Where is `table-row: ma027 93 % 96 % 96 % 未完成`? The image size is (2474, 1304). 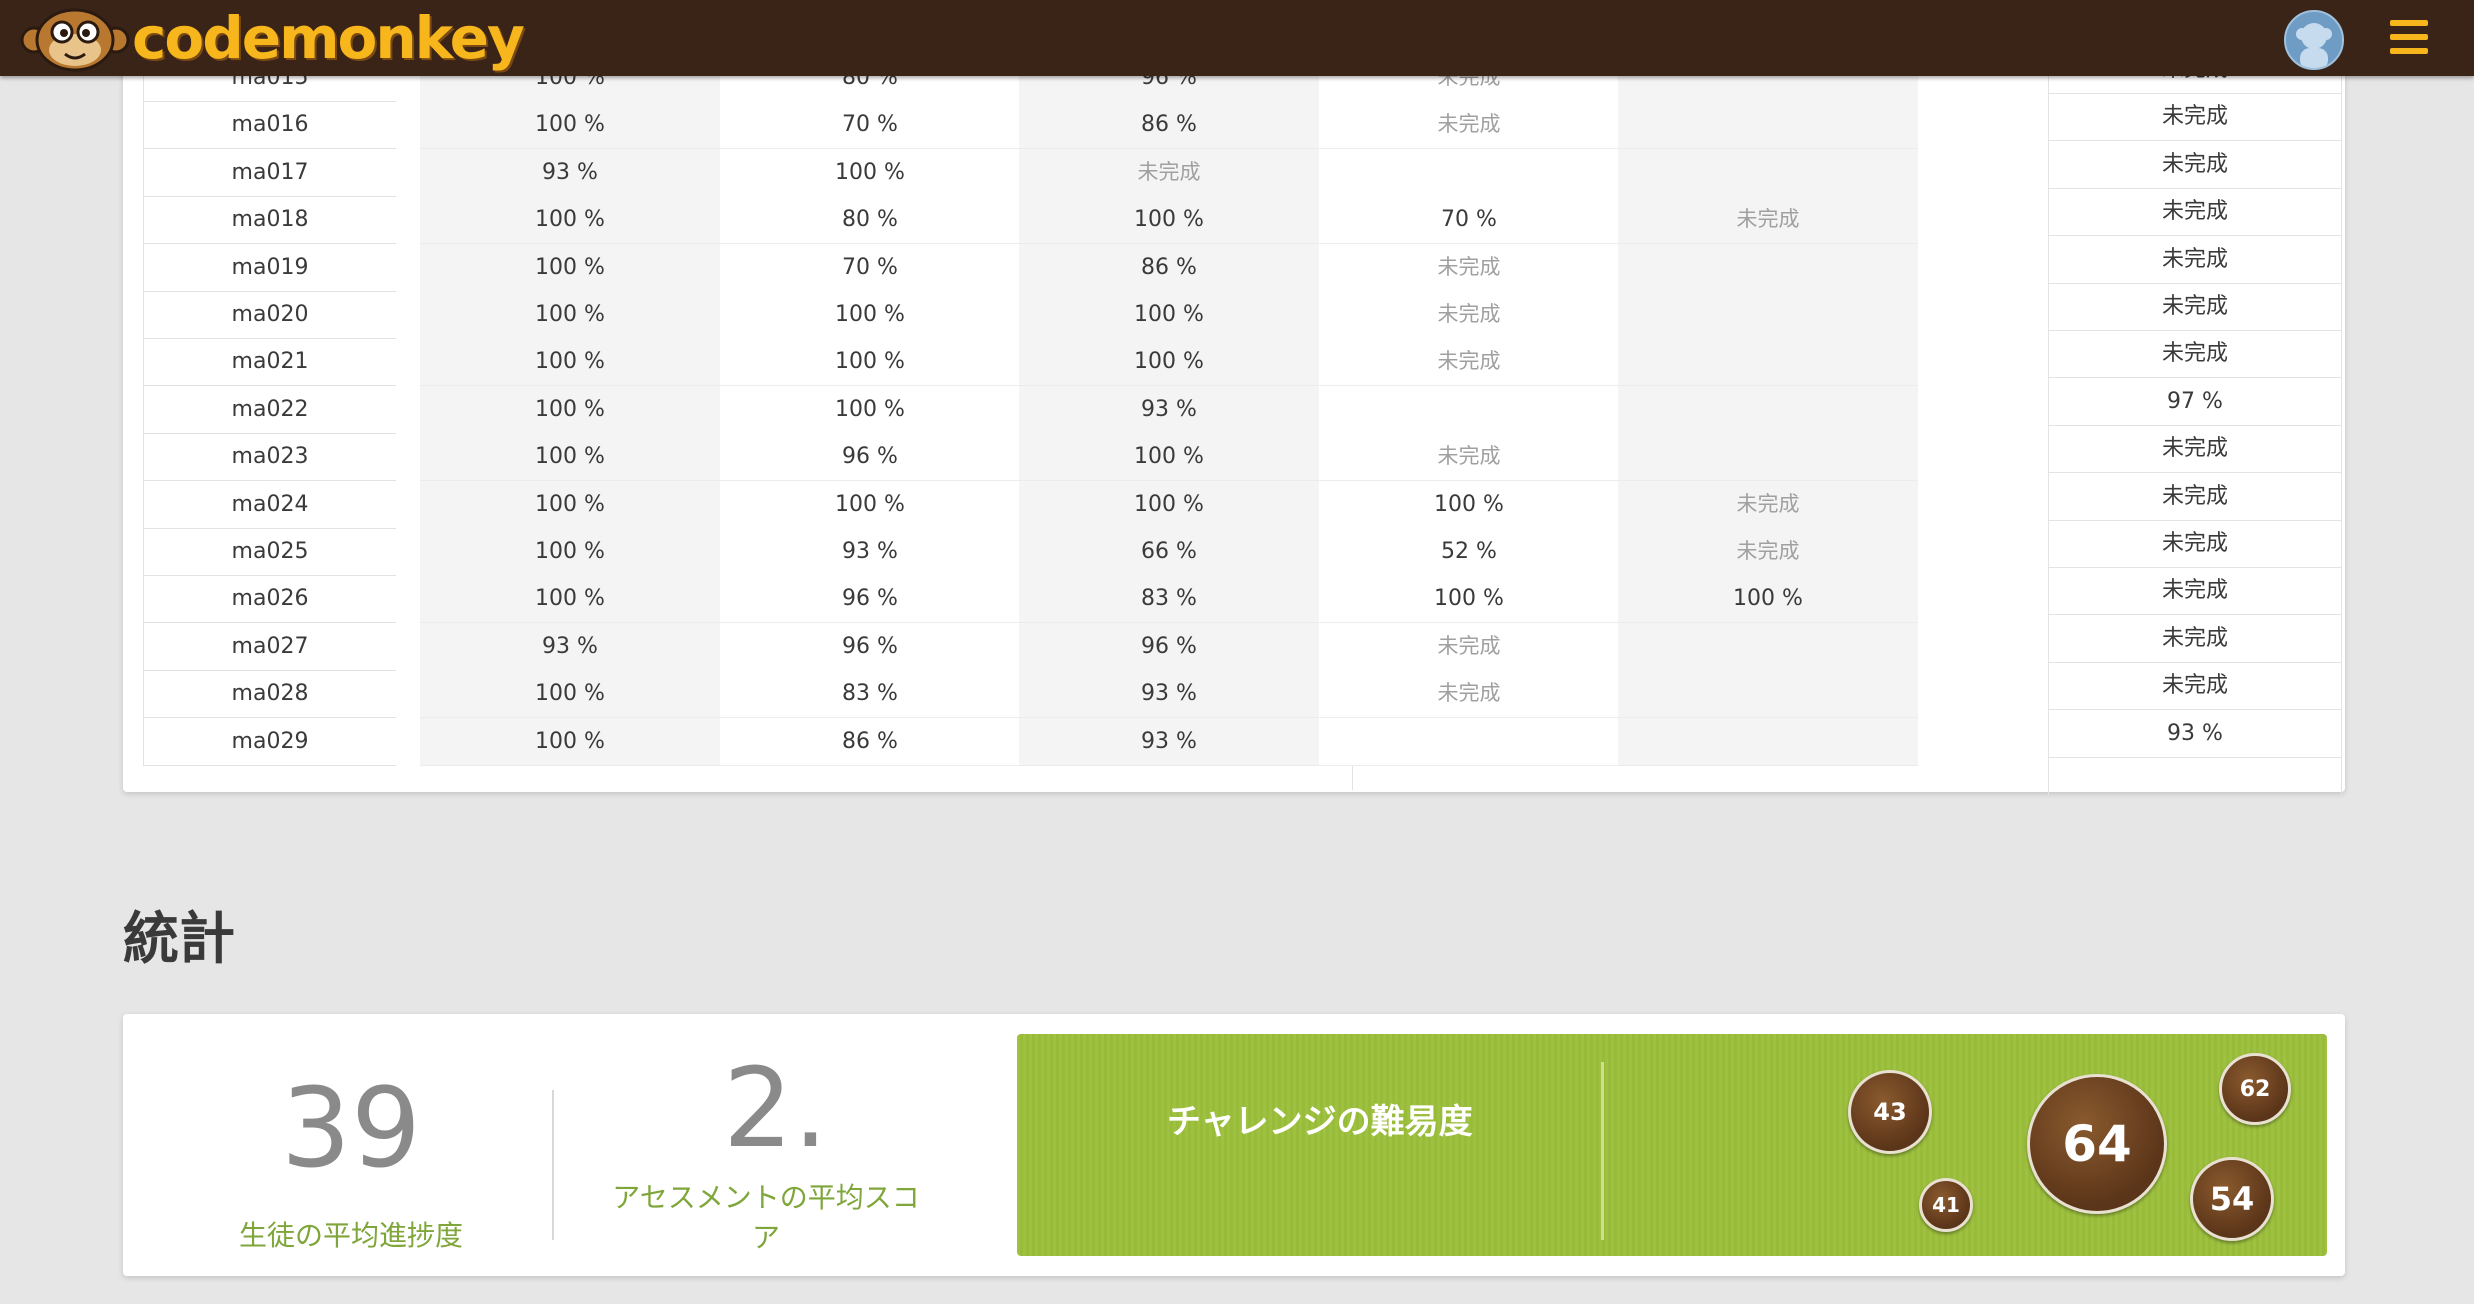
table-row: ma027 93 % 96 % 96 % 未完成 is located at coordinates (1098, 646).